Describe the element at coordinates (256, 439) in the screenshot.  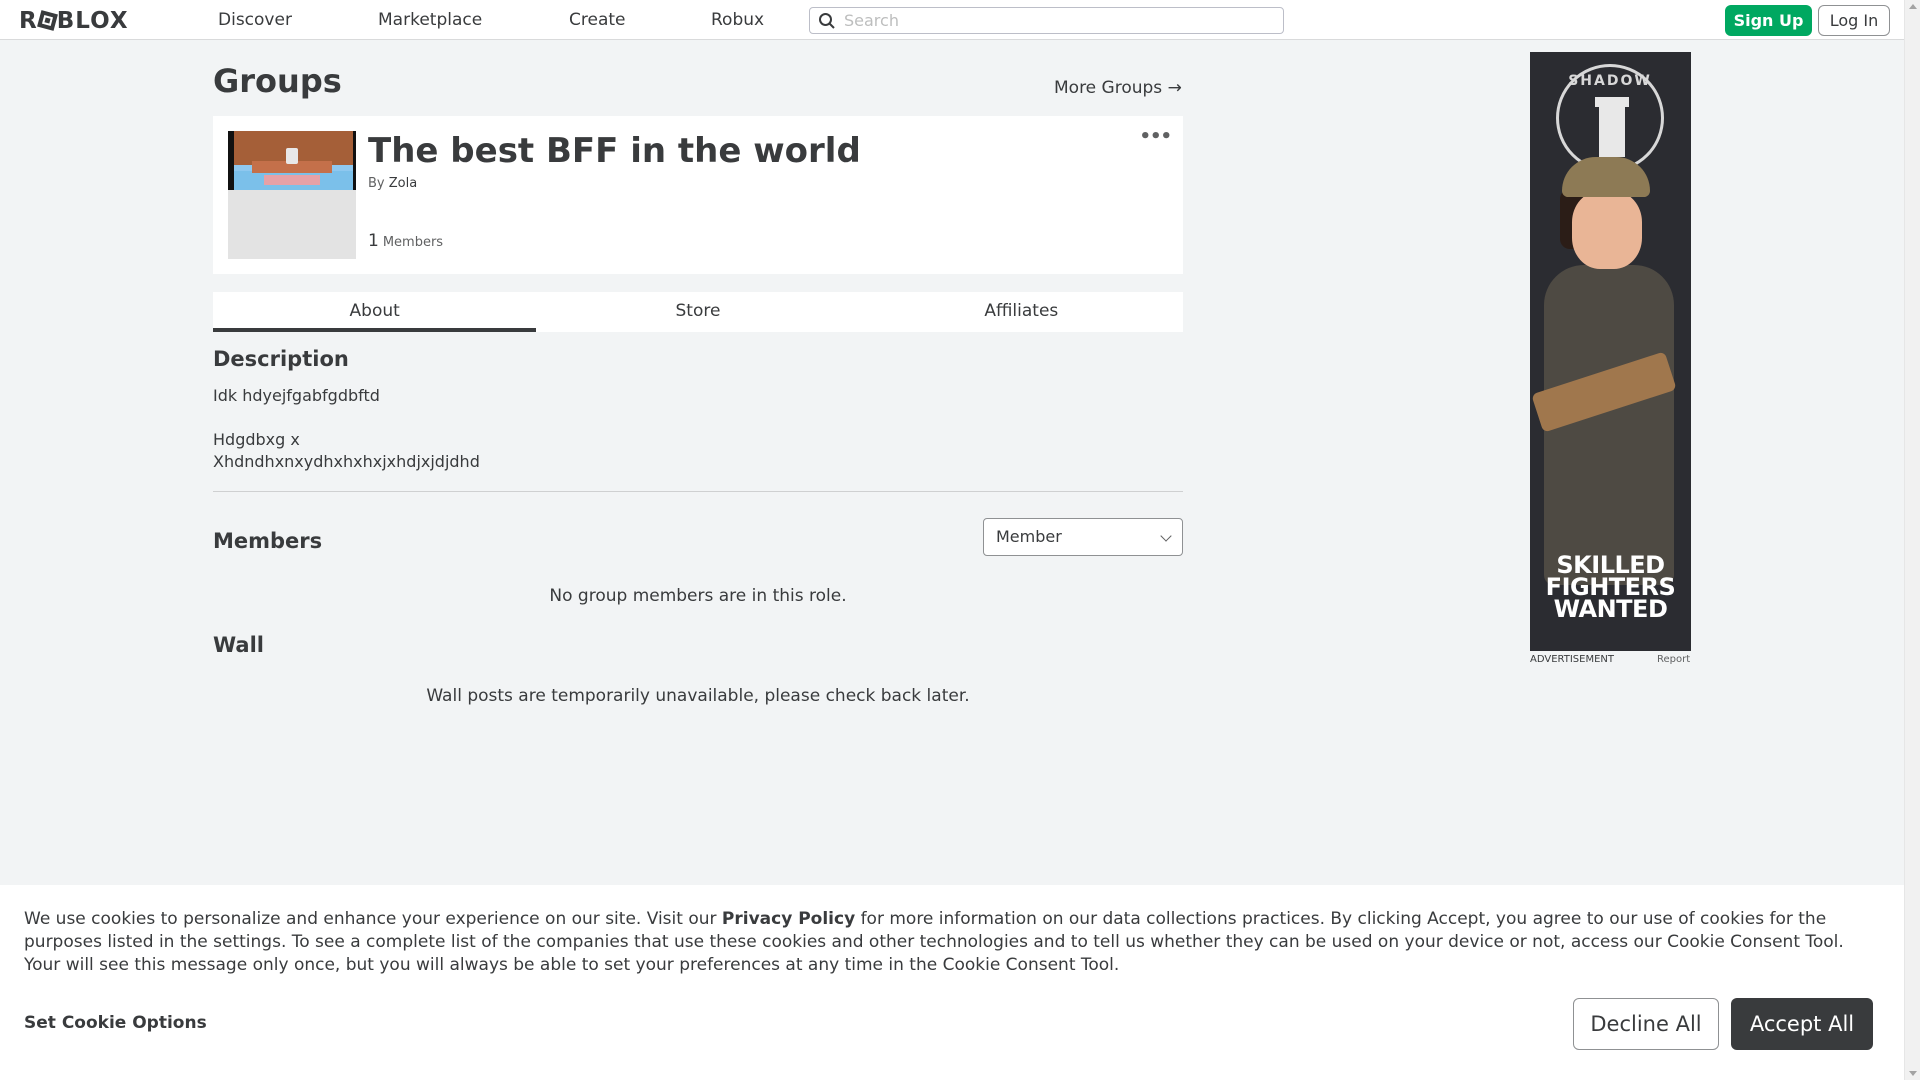
I see `description-line: Hdgdbxg x` at that location.